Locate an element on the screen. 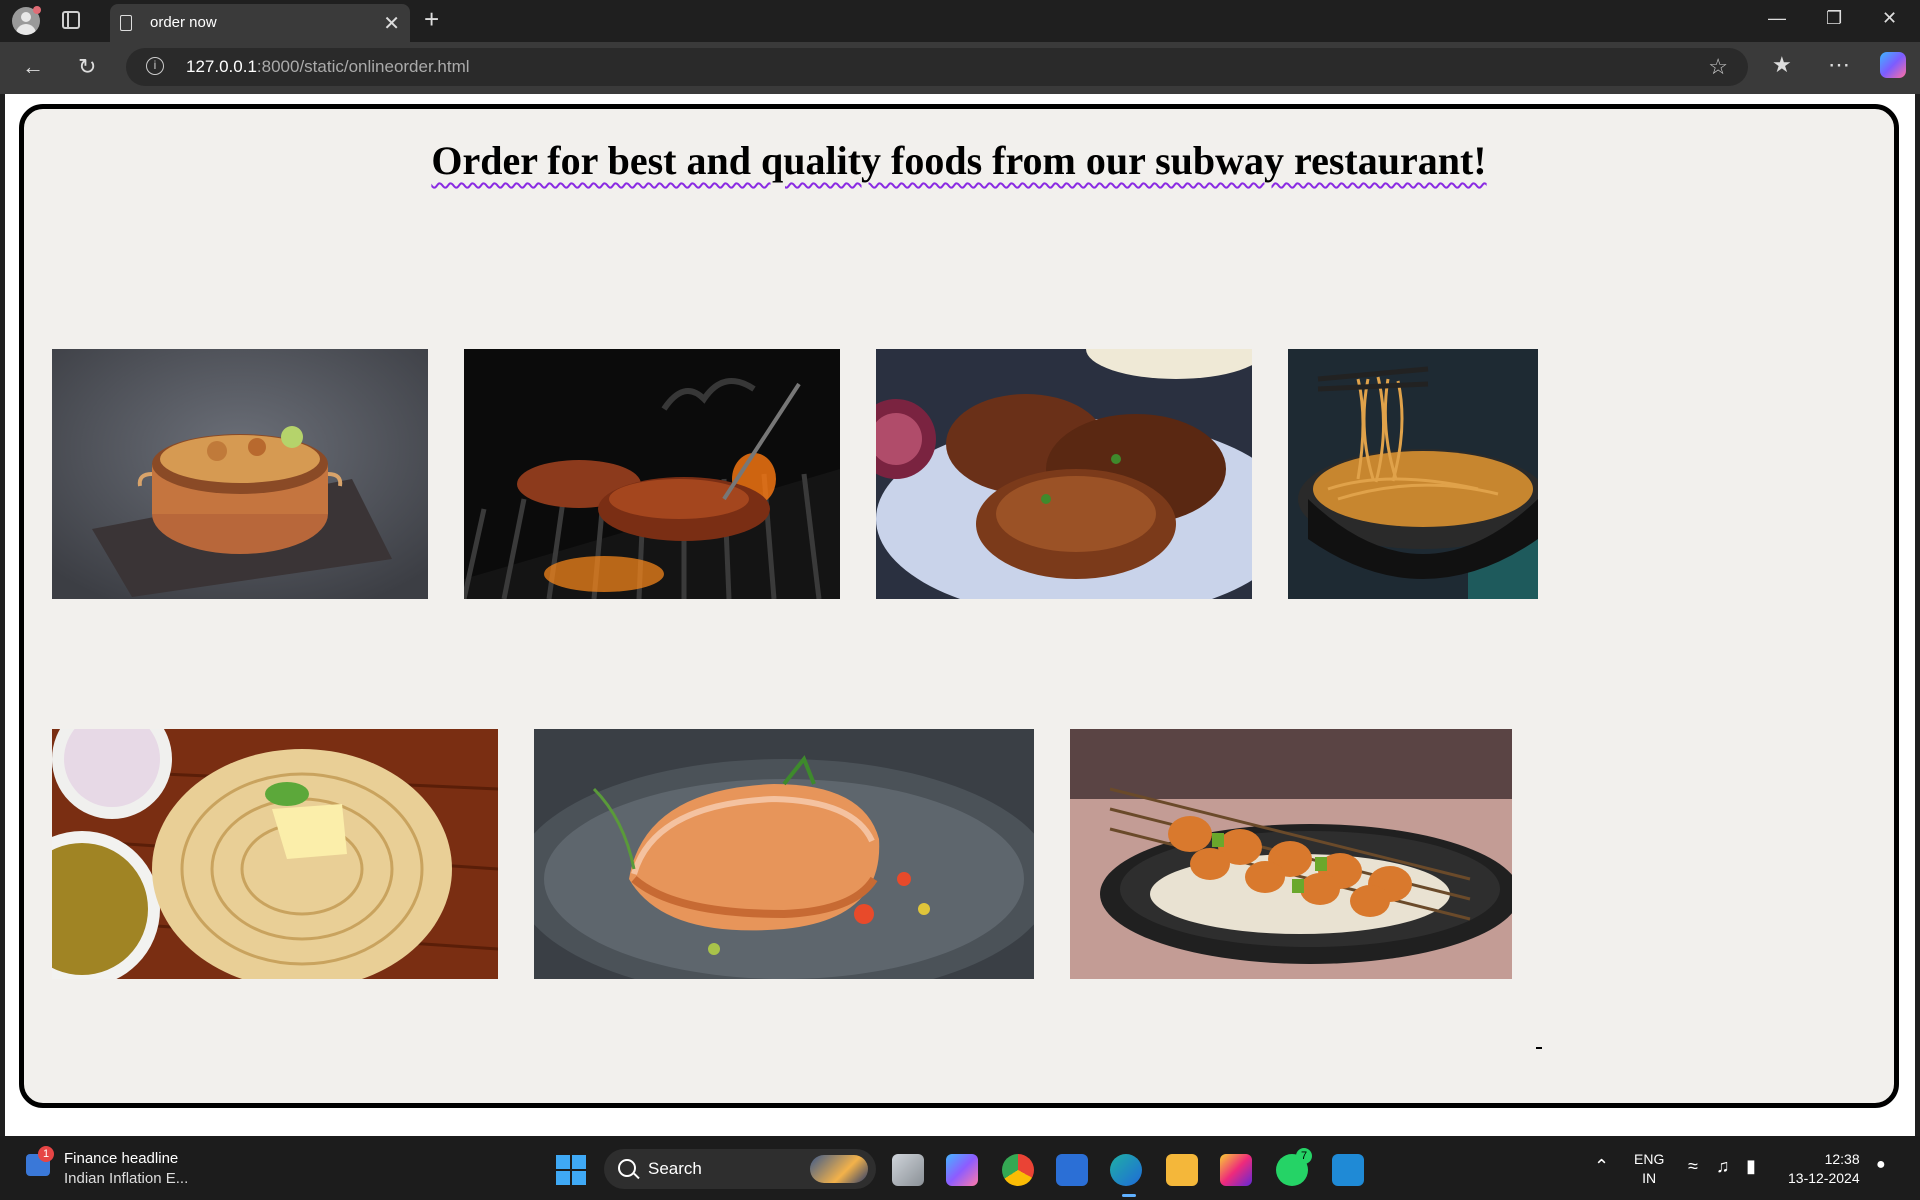 This screenshot has height=1200, width=1920. grilled-steak-image is located at coordinates (652, 474).